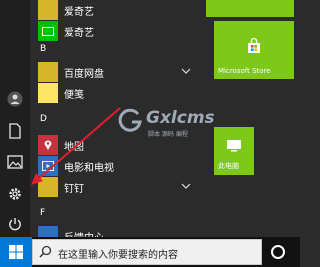 The width and height of the screenshot is (320, 267). Describe the element at coordinates (15, 118) in the screenshot. I see `start-menu-rail` at that location.